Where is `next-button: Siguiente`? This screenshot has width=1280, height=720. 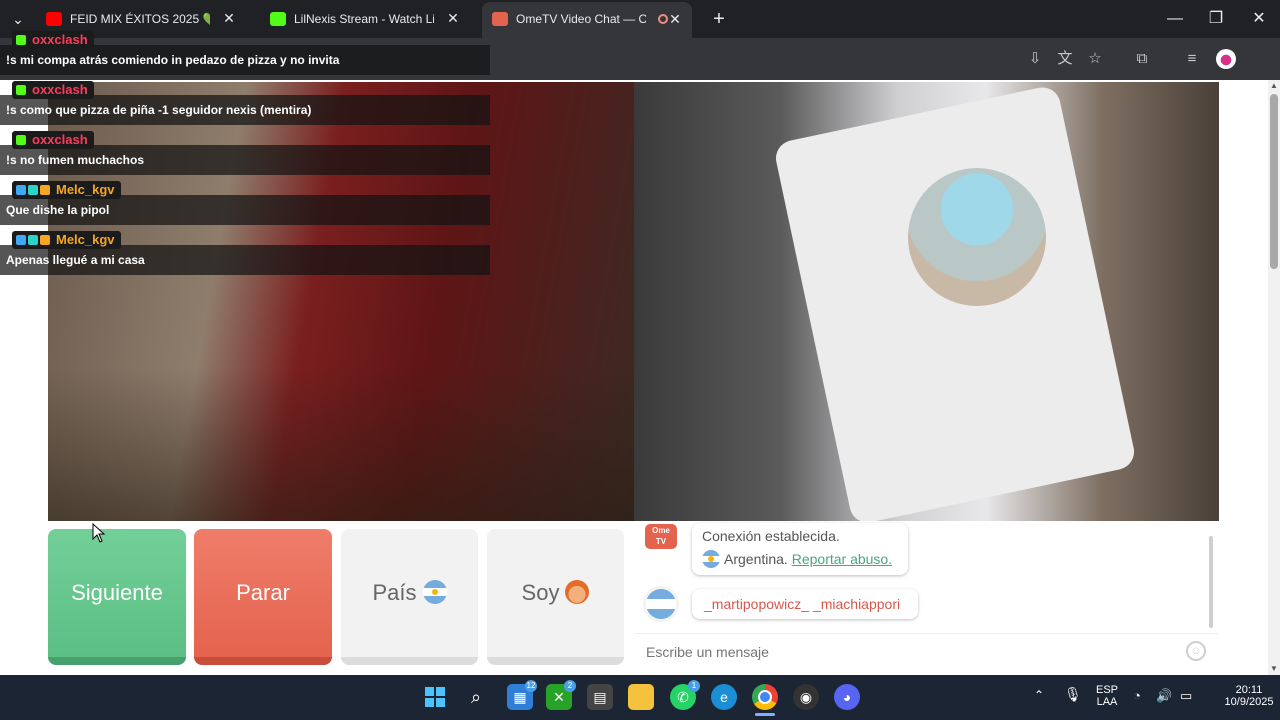 next-button: Siguiente is located at coordinates (117, 597).